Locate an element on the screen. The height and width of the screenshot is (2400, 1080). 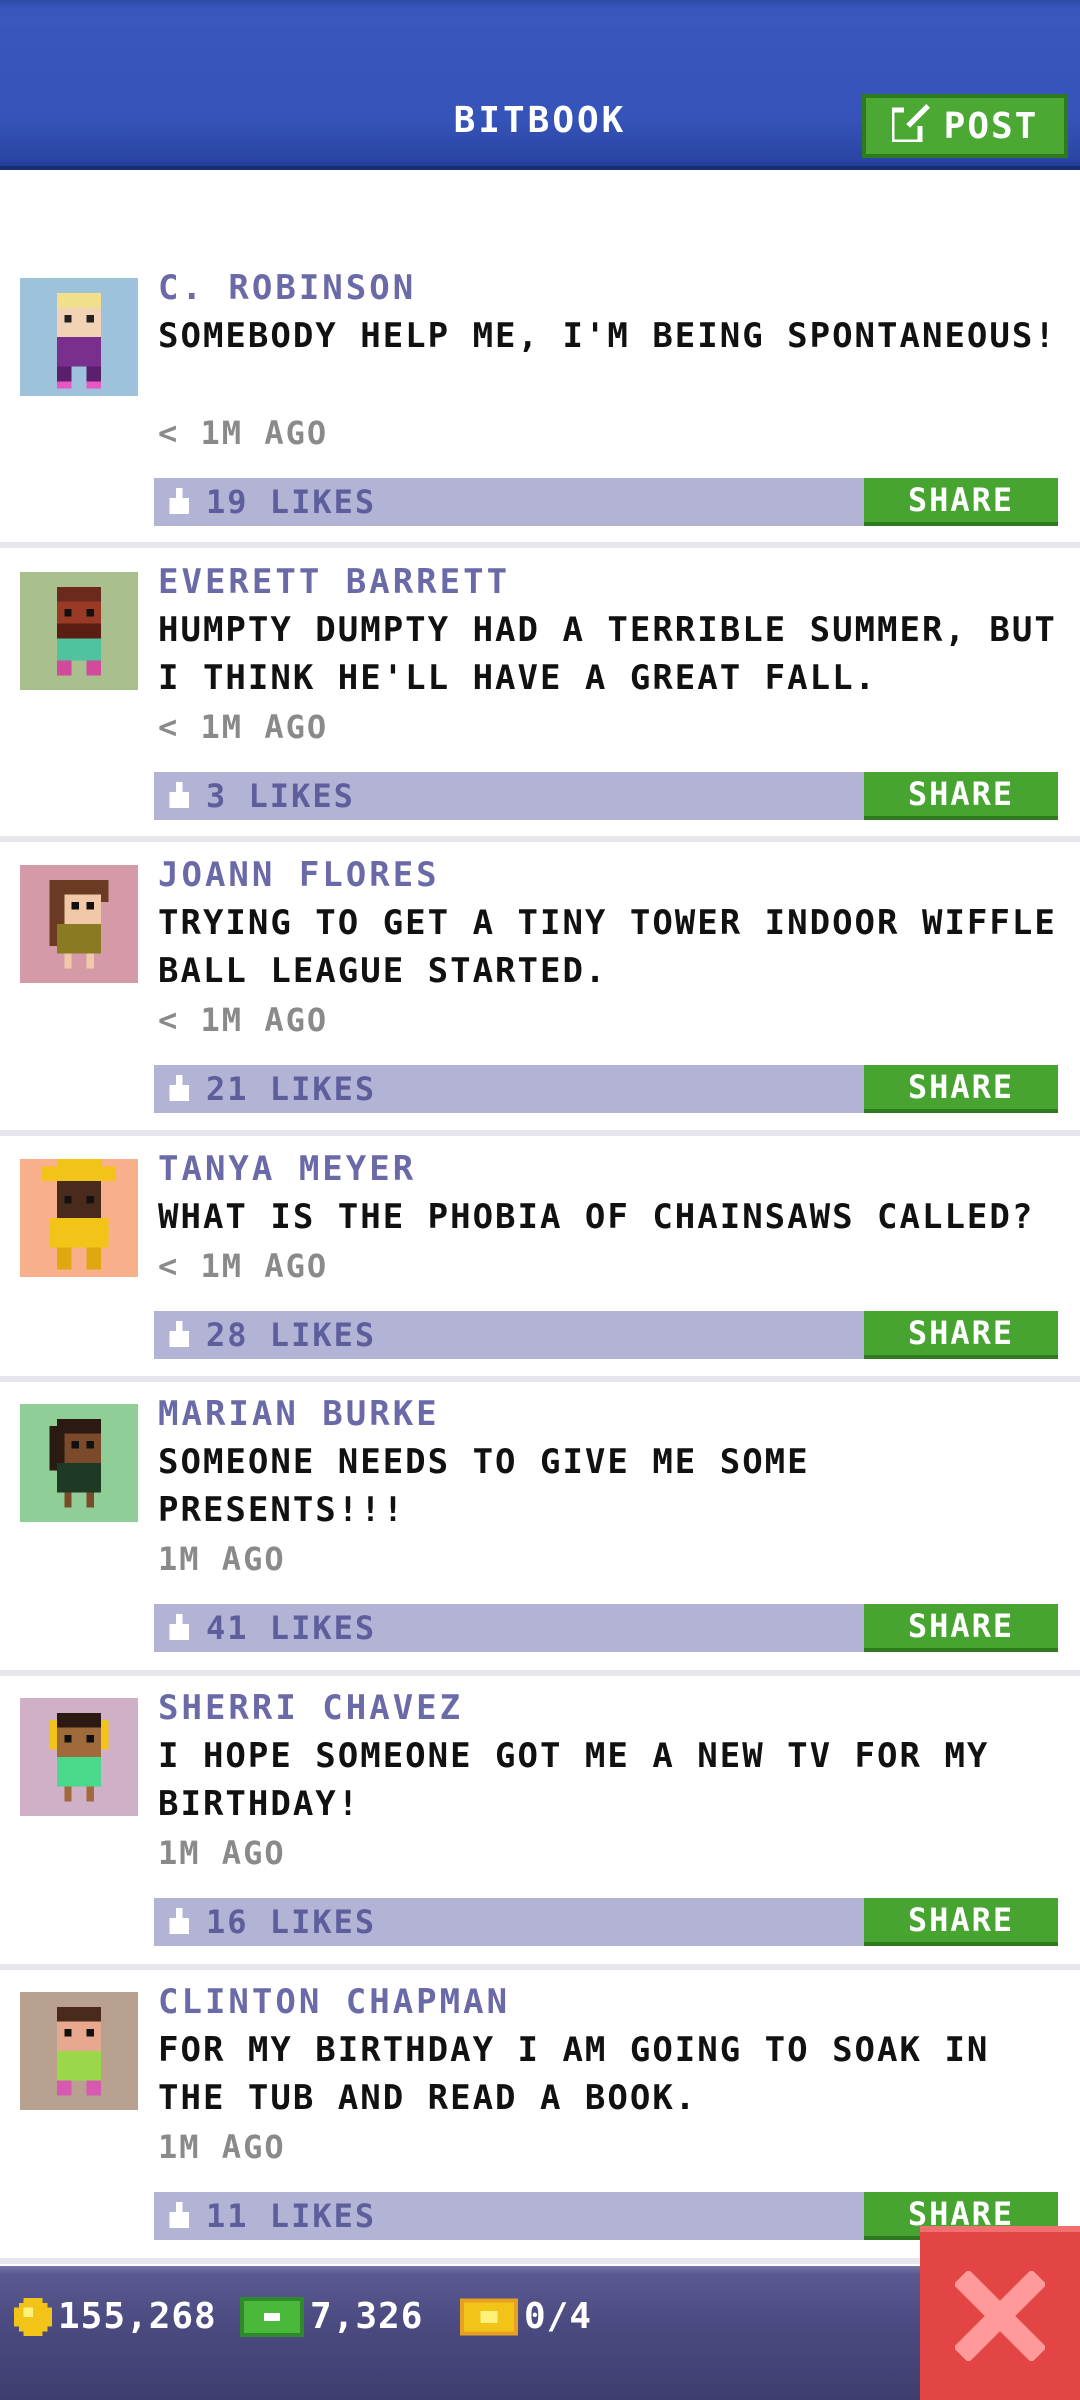
likes-count: 3 LIKES is located at coordinates (280, 796).